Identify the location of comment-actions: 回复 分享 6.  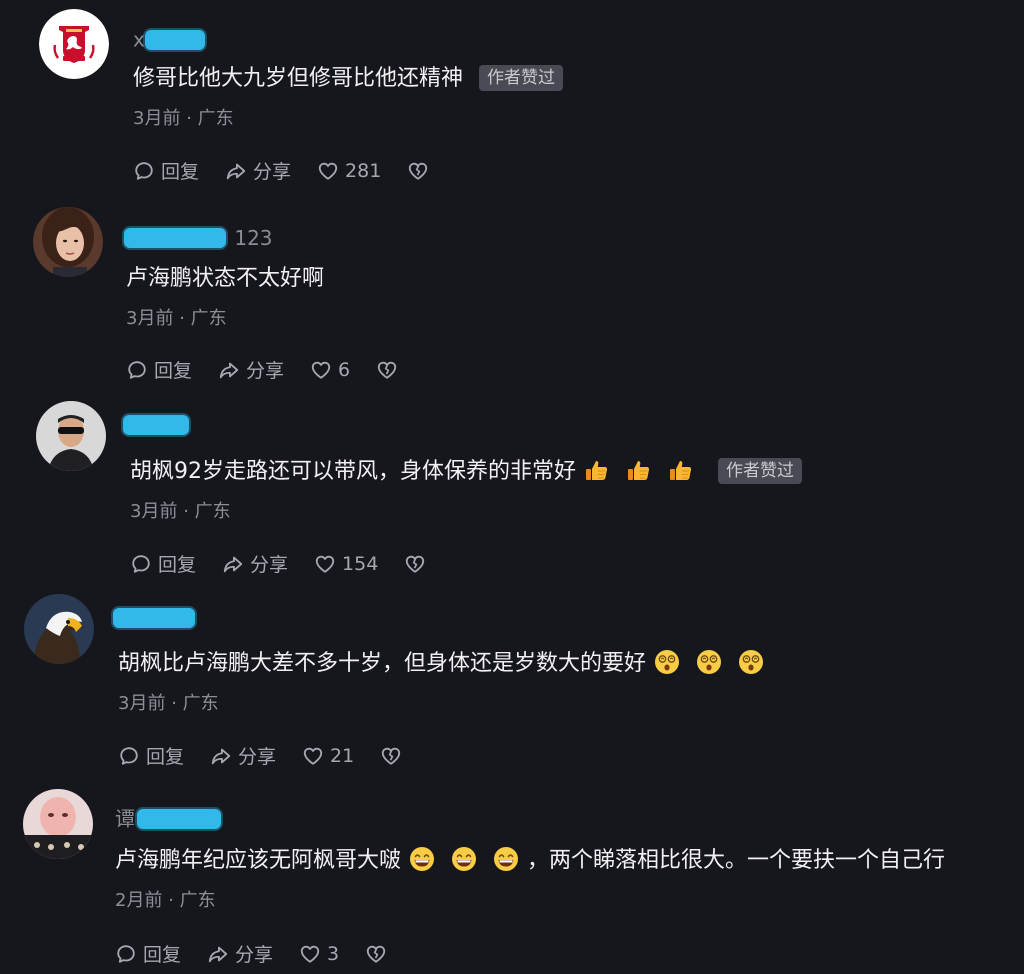
(275, 369).